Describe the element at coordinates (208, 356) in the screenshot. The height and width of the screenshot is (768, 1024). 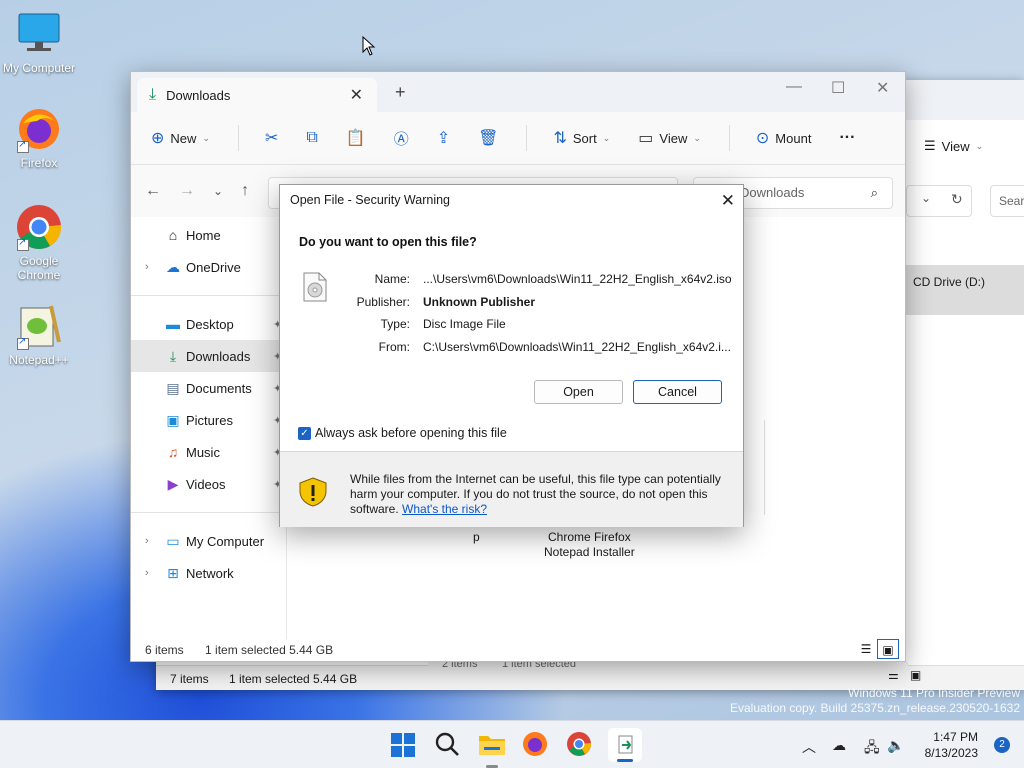
I see `sidebar-item-downloads: ⤓ Downloads ✦` at that location.